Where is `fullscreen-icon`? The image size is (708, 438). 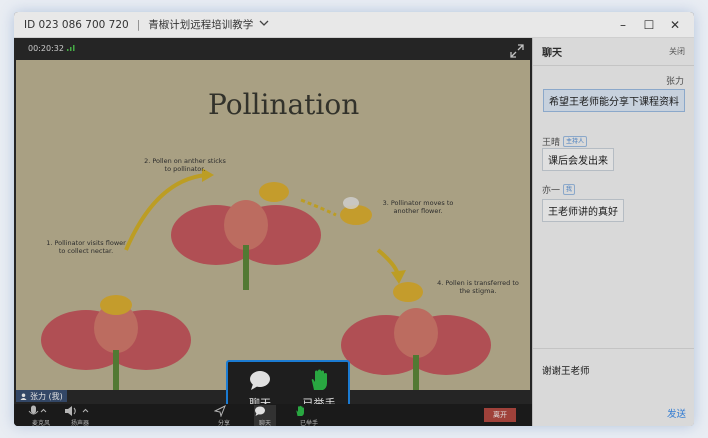 fullscreen-icon is located at coordinates (517, 51).